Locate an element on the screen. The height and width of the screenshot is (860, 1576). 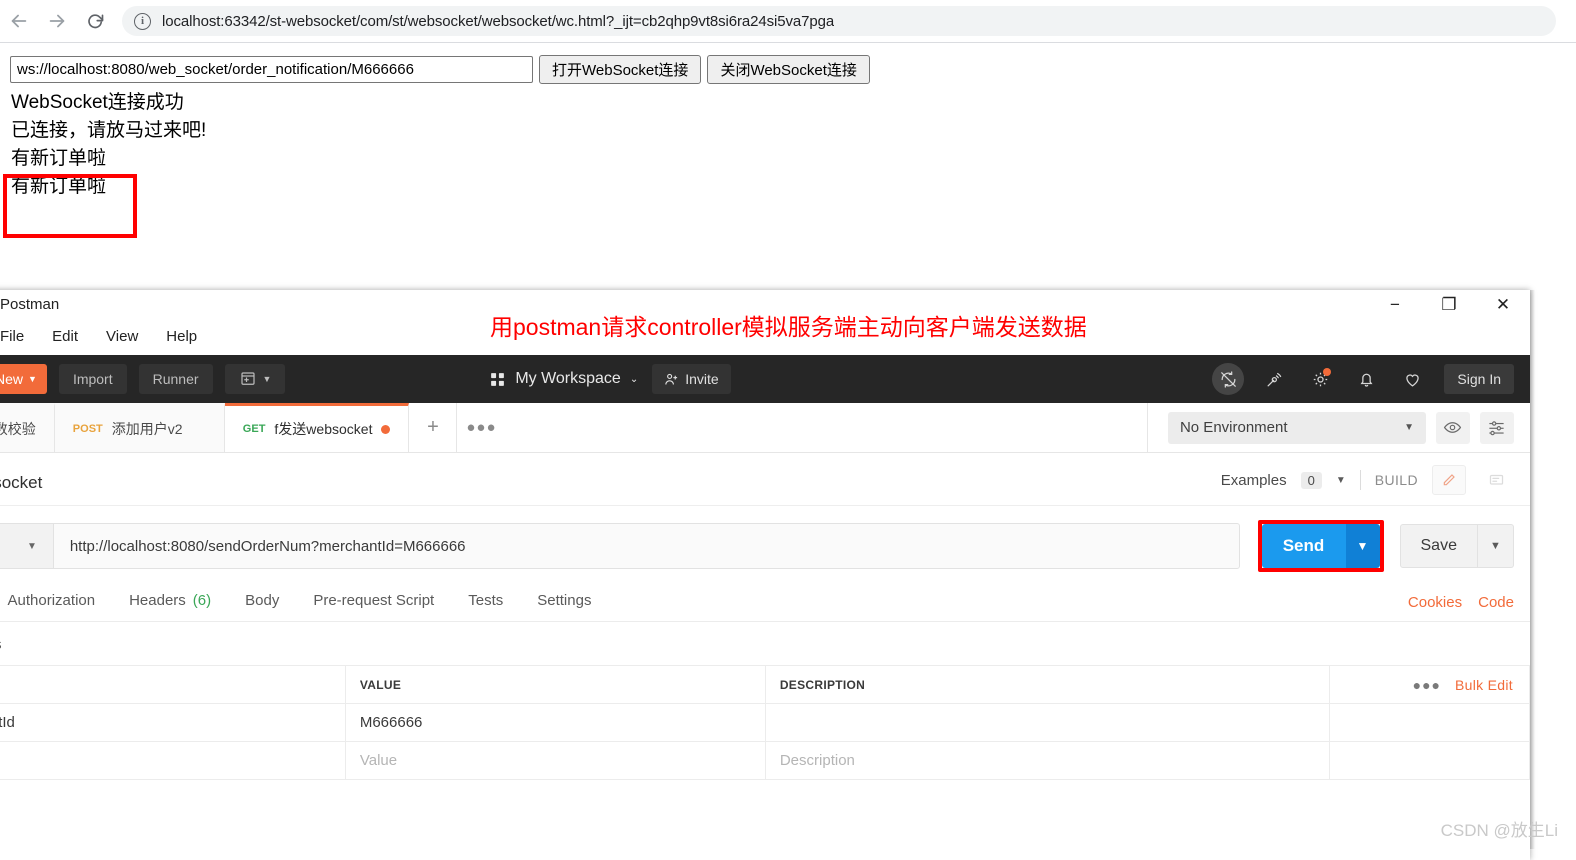
query-params-label: Query Params is located at coordinates (765, 643).